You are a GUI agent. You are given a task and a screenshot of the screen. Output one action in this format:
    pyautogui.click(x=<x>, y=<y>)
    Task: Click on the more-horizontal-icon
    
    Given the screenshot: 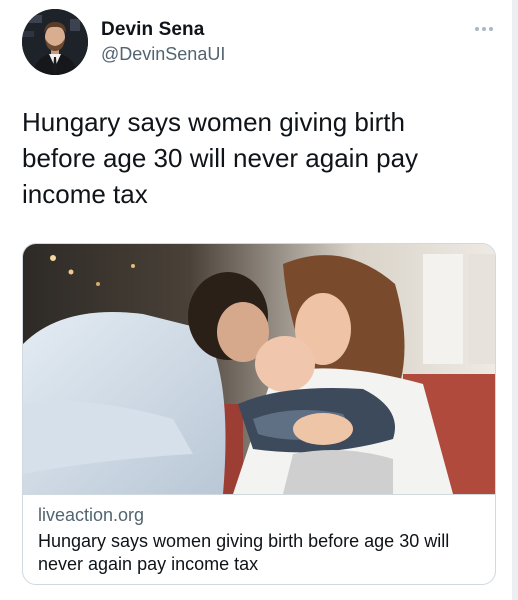 What is the action you would take?
    pyautogui.click(x=484, y=28)
    